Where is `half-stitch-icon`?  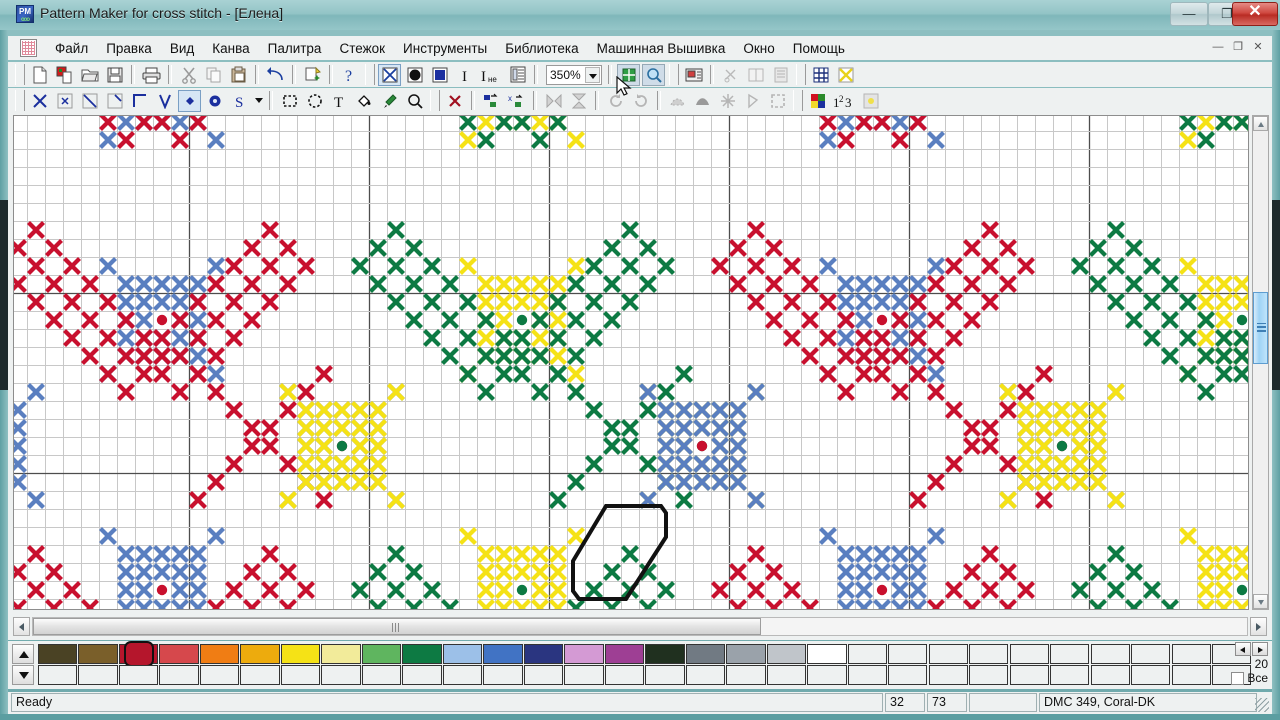
half-stitch-icon is located at coordinates (89, 101).